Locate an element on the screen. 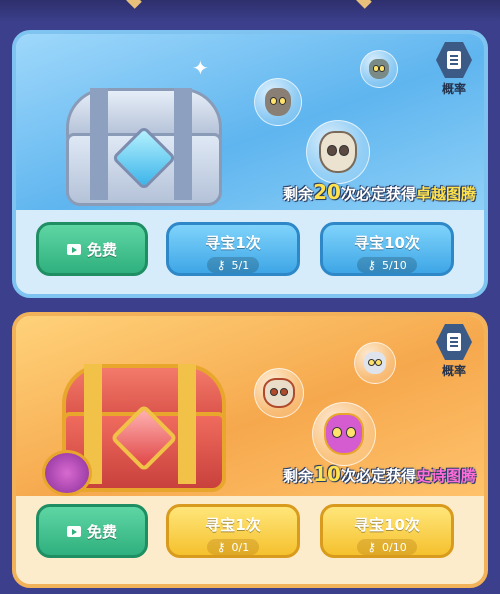  draw-once-cost: ⚷ 0/1 is located at coordinates (233, 547).